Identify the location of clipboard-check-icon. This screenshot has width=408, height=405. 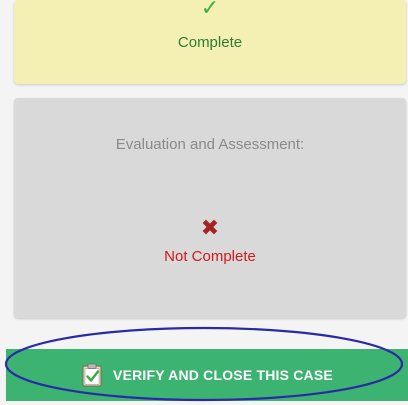
(92, 375).